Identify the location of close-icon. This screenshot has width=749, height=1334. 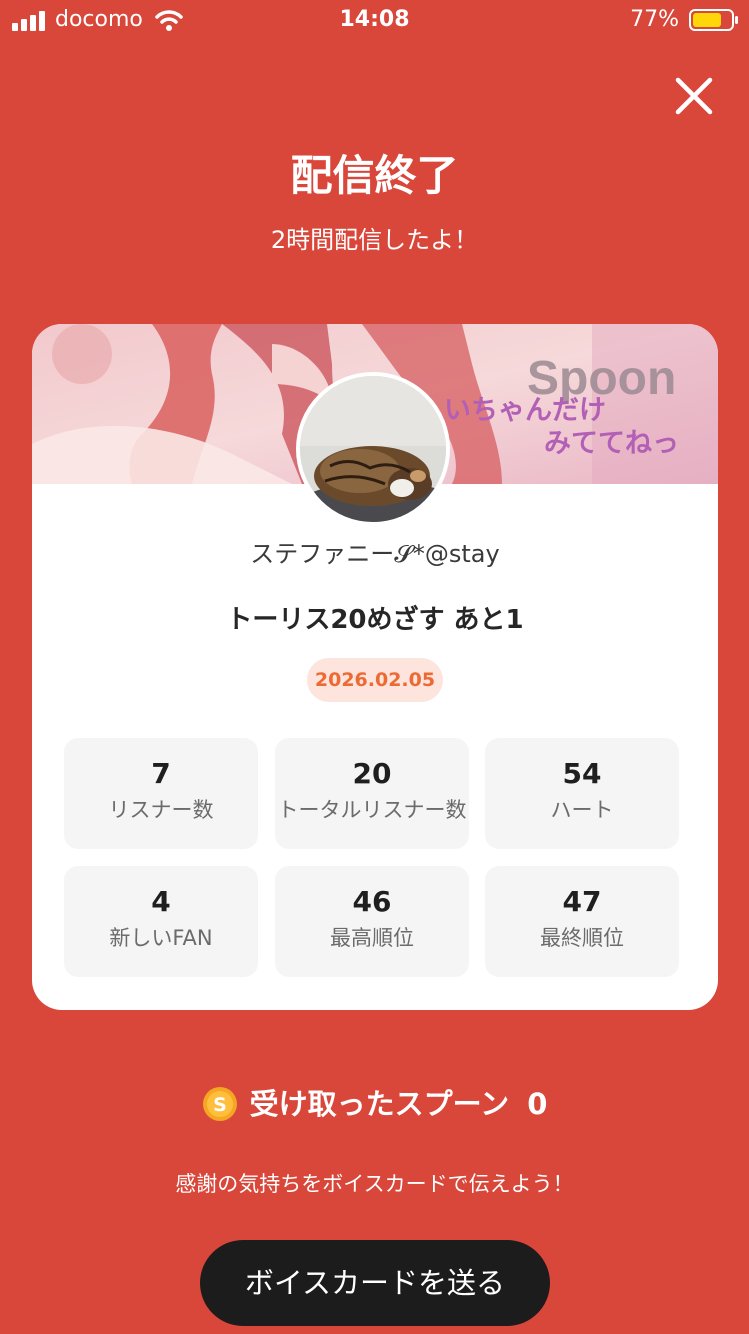
(694, 96).